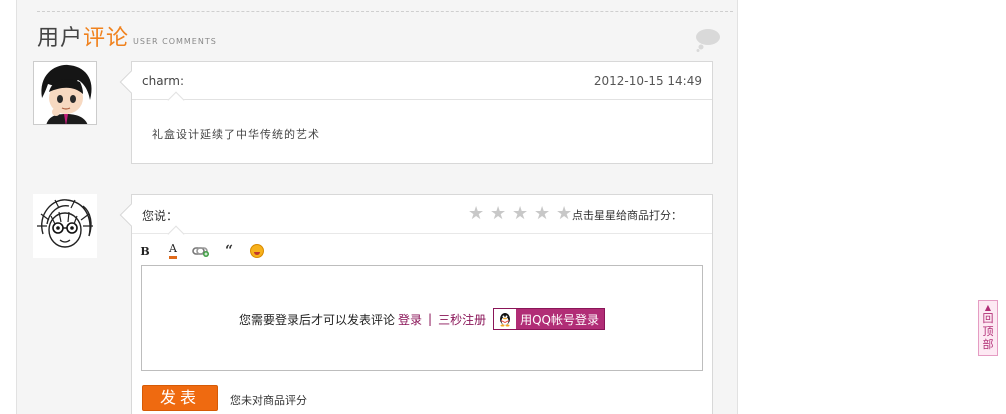 The width and height of the screenshot is (1006, 414). What do you see at coordinates (60, 38) in the screenshot?
I see `title-part1: 用户` at bounding box center [60, 38].